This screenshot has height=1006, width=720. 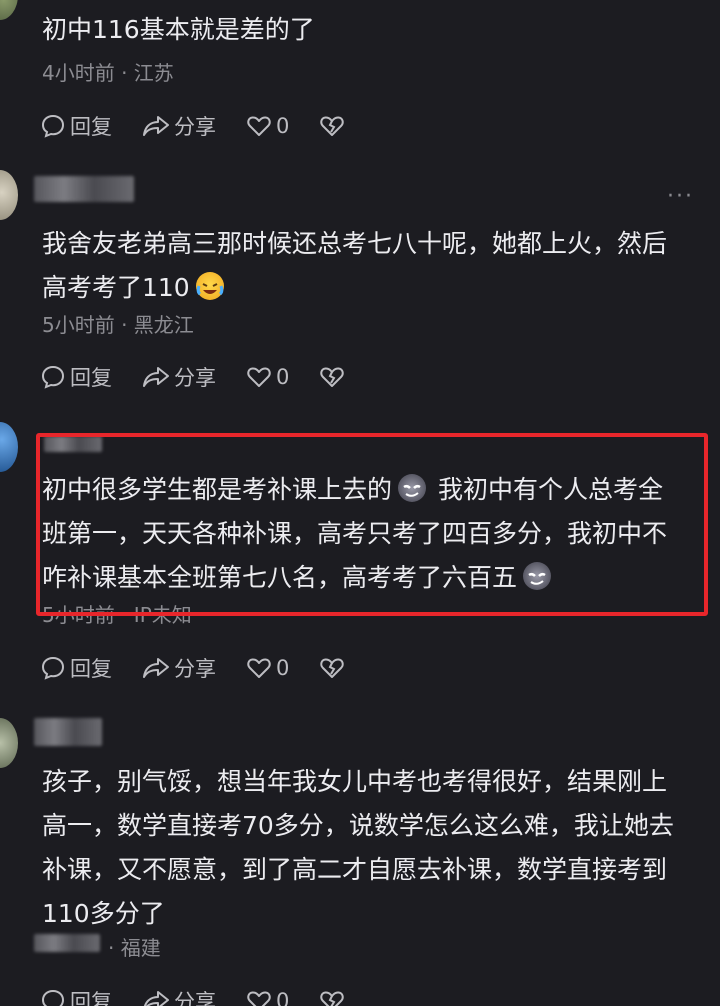 What do you see at coordinates (67, 943) in the screenshot?
I see `time-blurred` at bounding box center [67, 943].